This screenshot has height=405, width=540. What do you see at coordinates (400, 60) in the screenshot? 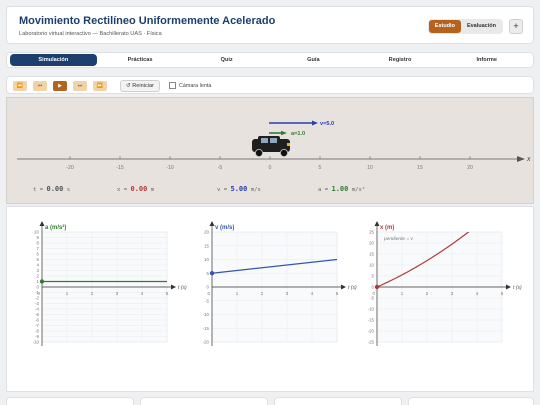
I see `tab-registro: Registro` at bounding box center [400, 60].